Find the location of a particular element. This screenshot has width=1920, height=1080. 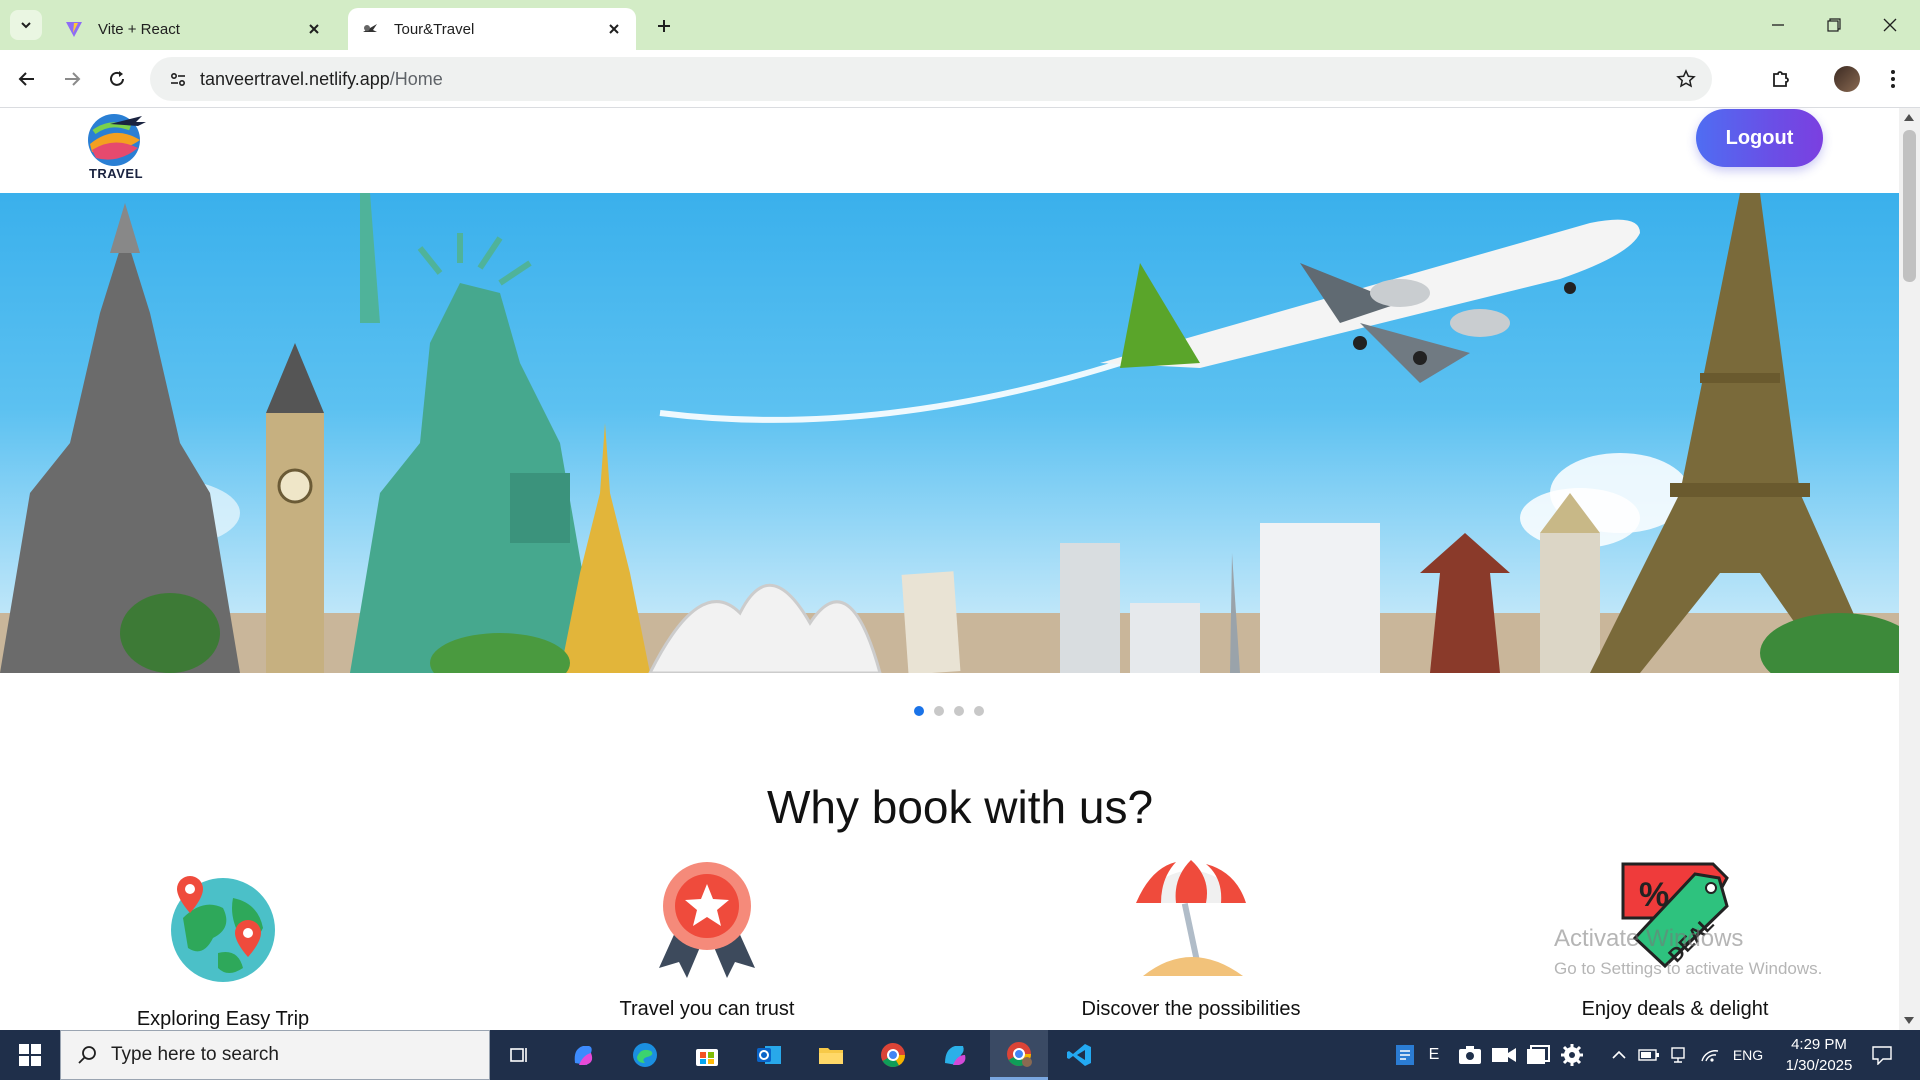

feature-card-trust: Travel you can trust is located at coordinates (707, 941).